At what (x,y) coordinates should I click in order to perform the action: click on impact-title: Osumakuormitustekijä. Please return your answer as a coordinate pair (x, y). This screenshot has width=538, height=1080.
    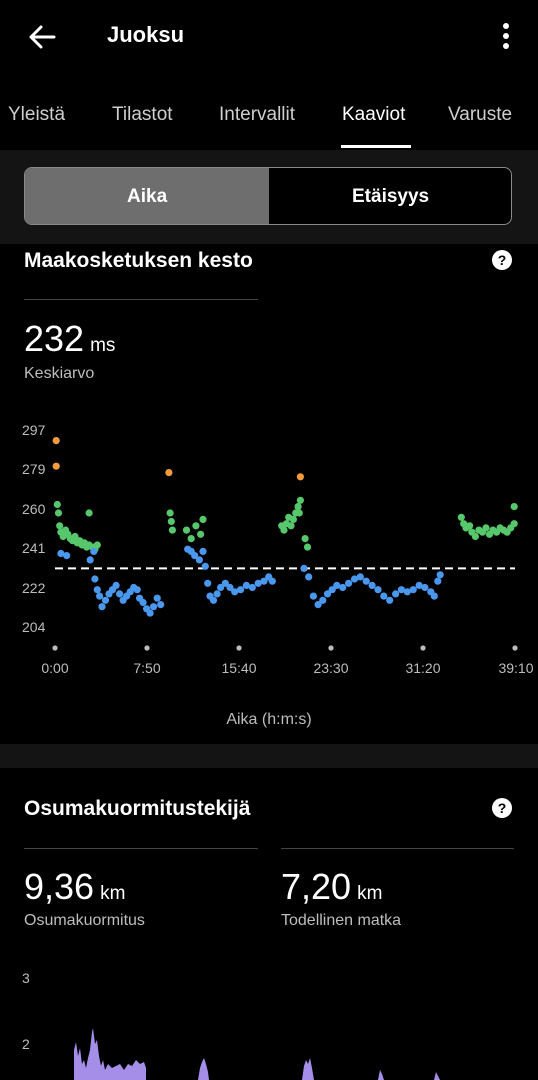
    Looking at the image, I should click on (137, 808).